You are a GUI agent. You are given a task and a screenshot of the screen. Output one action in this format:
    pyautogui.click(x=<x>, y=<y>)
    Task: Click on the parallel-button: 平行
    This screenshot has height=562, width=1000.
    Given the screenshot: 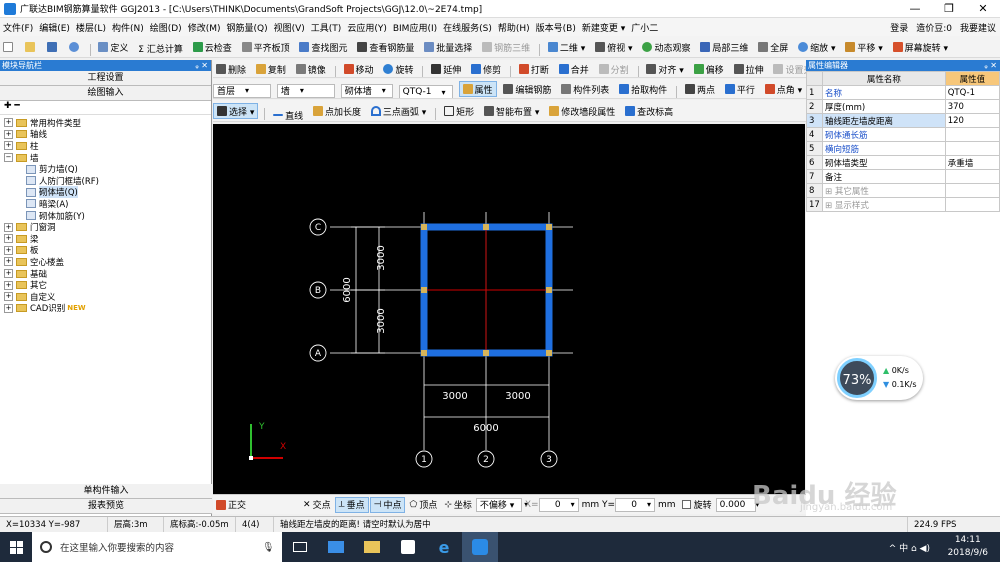 What is the action you would take?
    pyautogui.click(x=740, y=89)
    